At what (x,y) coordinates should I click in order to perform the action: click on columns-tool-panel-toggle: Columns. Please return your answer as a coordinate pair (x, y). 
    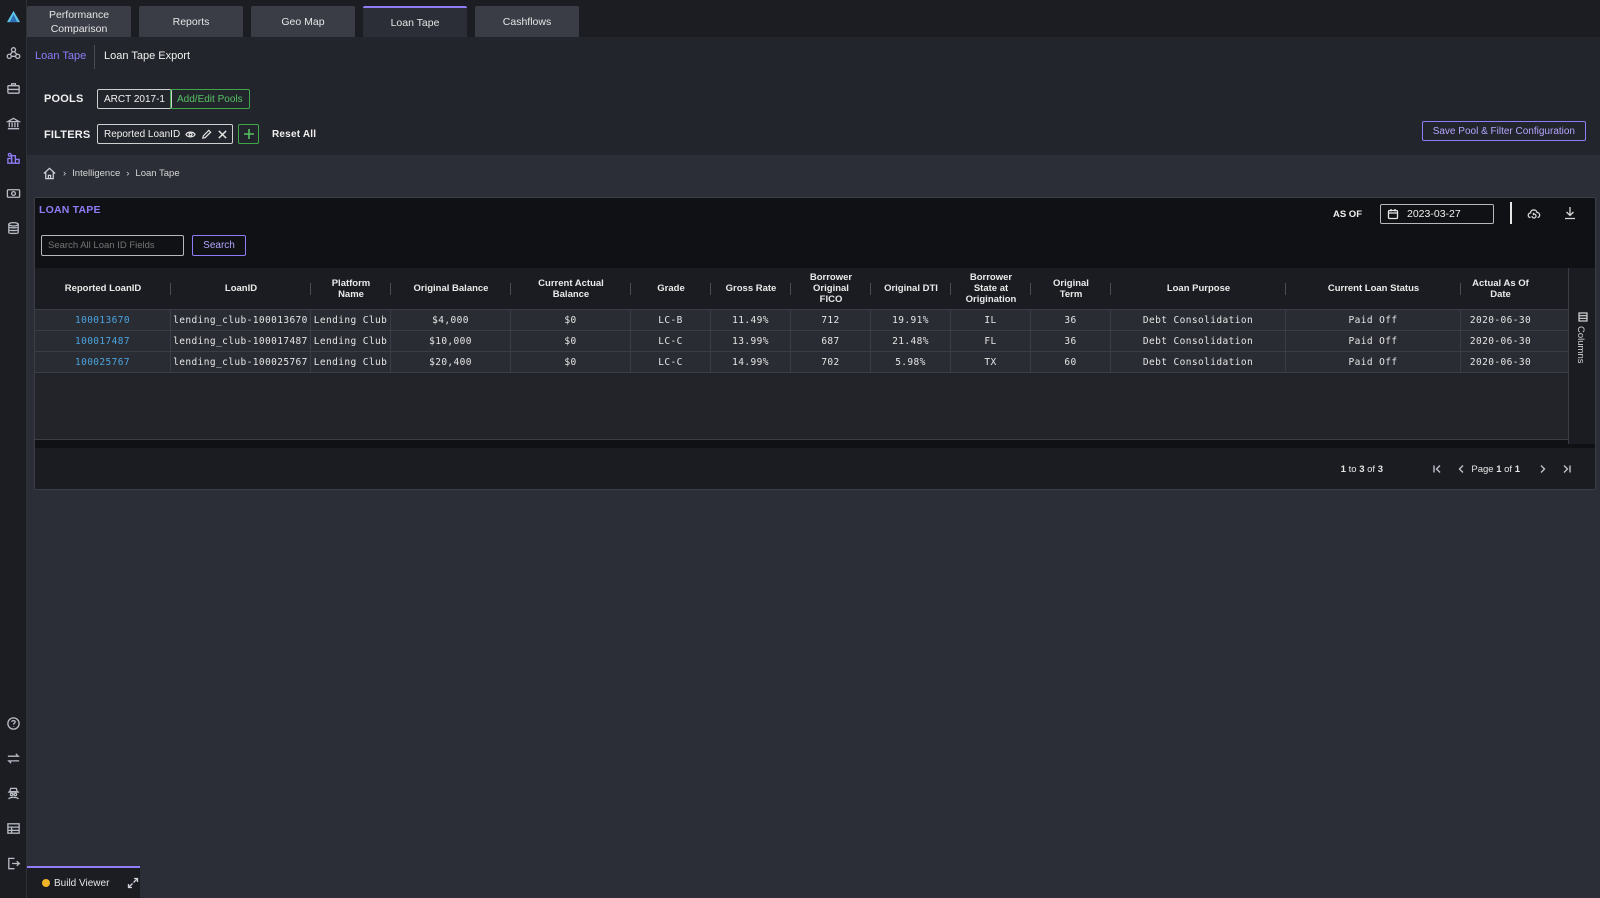
    Looking at the image, I should click on (1581, 356).